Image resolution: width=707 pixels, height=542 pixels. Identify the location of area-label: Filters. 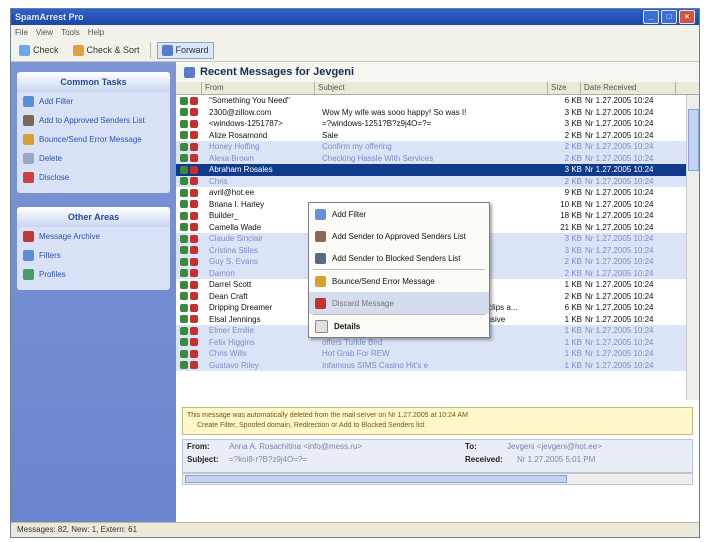
(50, 255).